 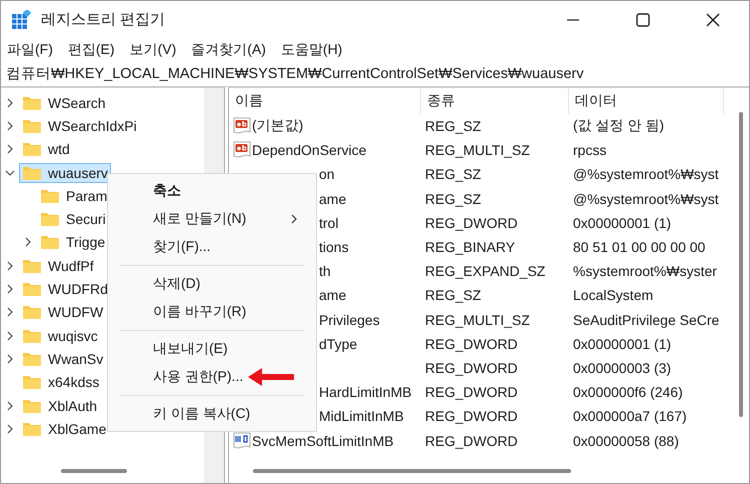 What do you see at coordinates (646, 320) in the screenshot?
I see `value-data: SeAuditPrivilege SeCre` at bounding box center [646, 320].